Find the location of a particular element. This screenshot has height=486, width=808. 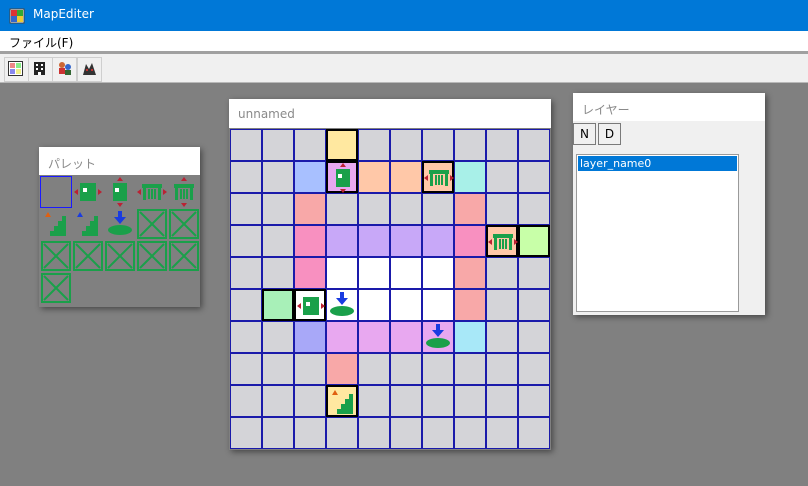

palette-tile-stairs-down-blue is located at coordinates (88, 224).